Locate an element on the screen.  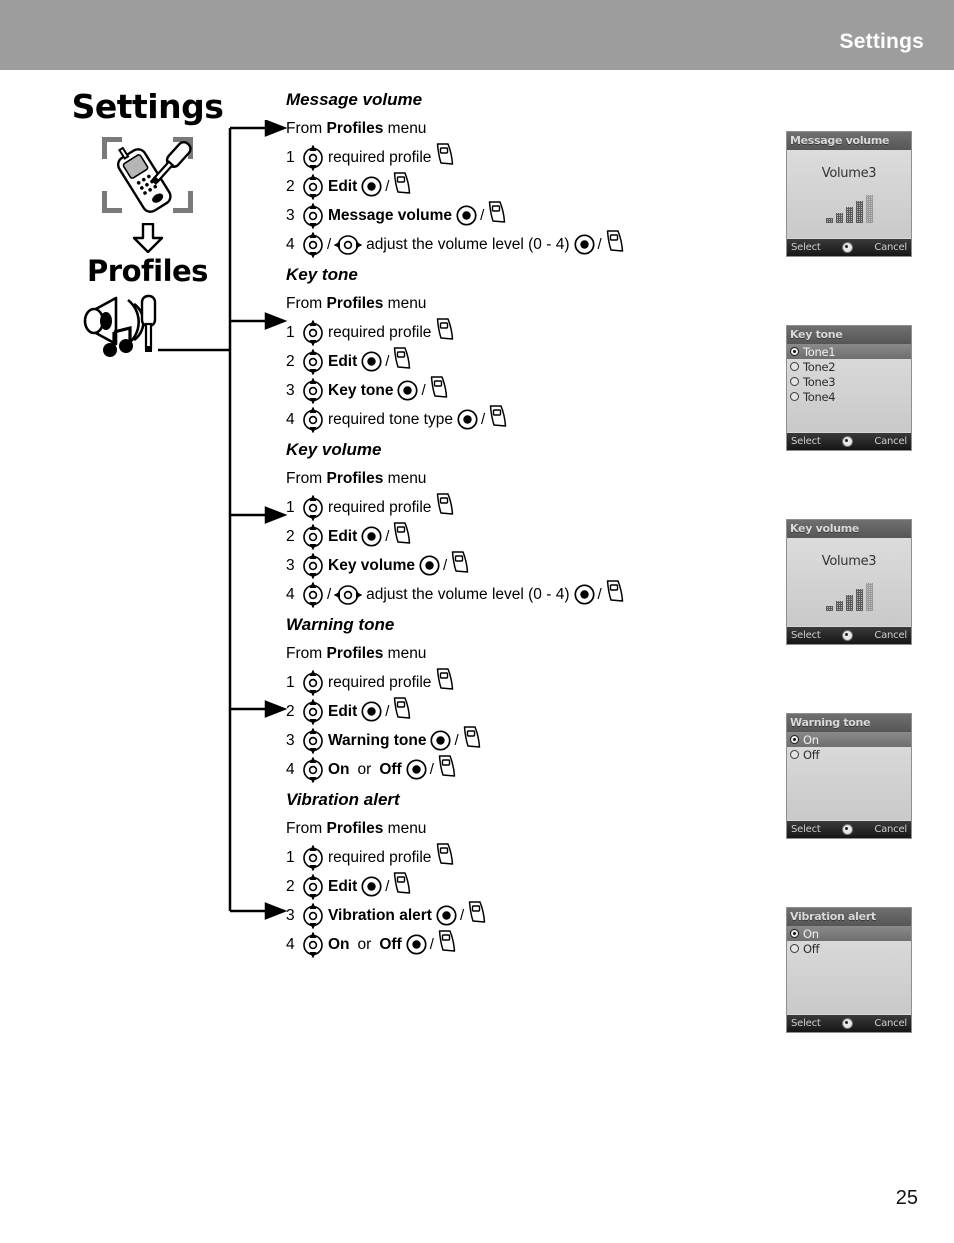
procedure-step: 4 / adjust the volume level (0 - 4) / is located at coordinates (496, 594).